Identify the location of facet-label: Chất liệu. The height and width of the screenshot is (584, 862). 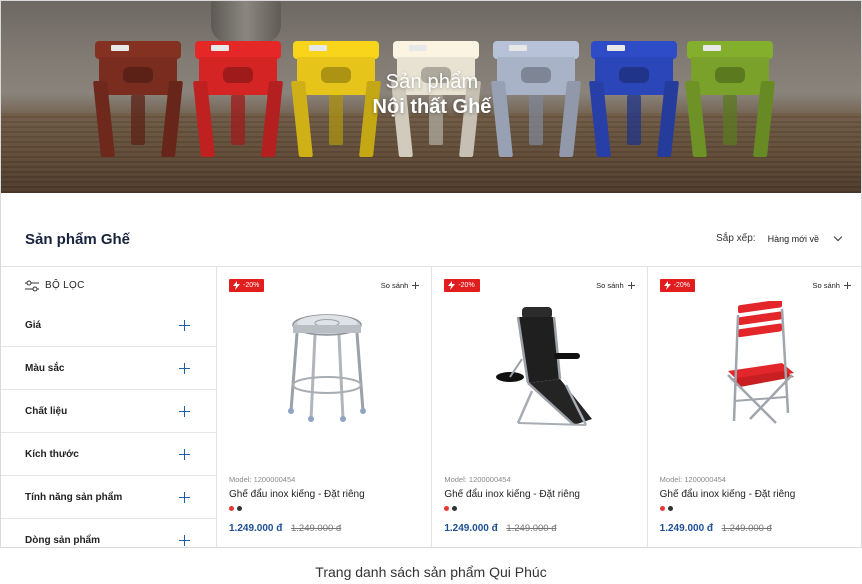
(46, 411).